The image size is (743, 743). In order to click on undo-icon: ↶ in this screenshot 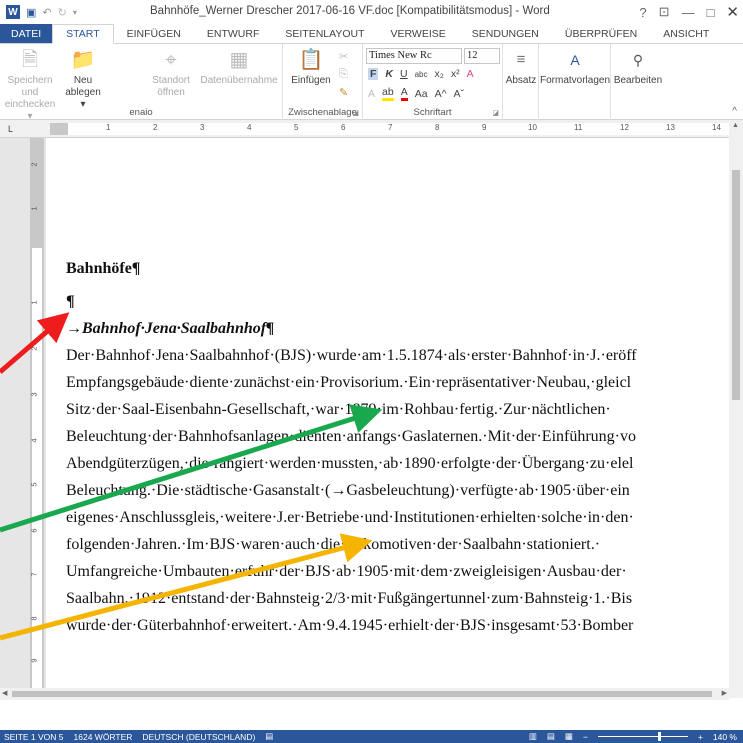, I will do `click(46, 12)`.